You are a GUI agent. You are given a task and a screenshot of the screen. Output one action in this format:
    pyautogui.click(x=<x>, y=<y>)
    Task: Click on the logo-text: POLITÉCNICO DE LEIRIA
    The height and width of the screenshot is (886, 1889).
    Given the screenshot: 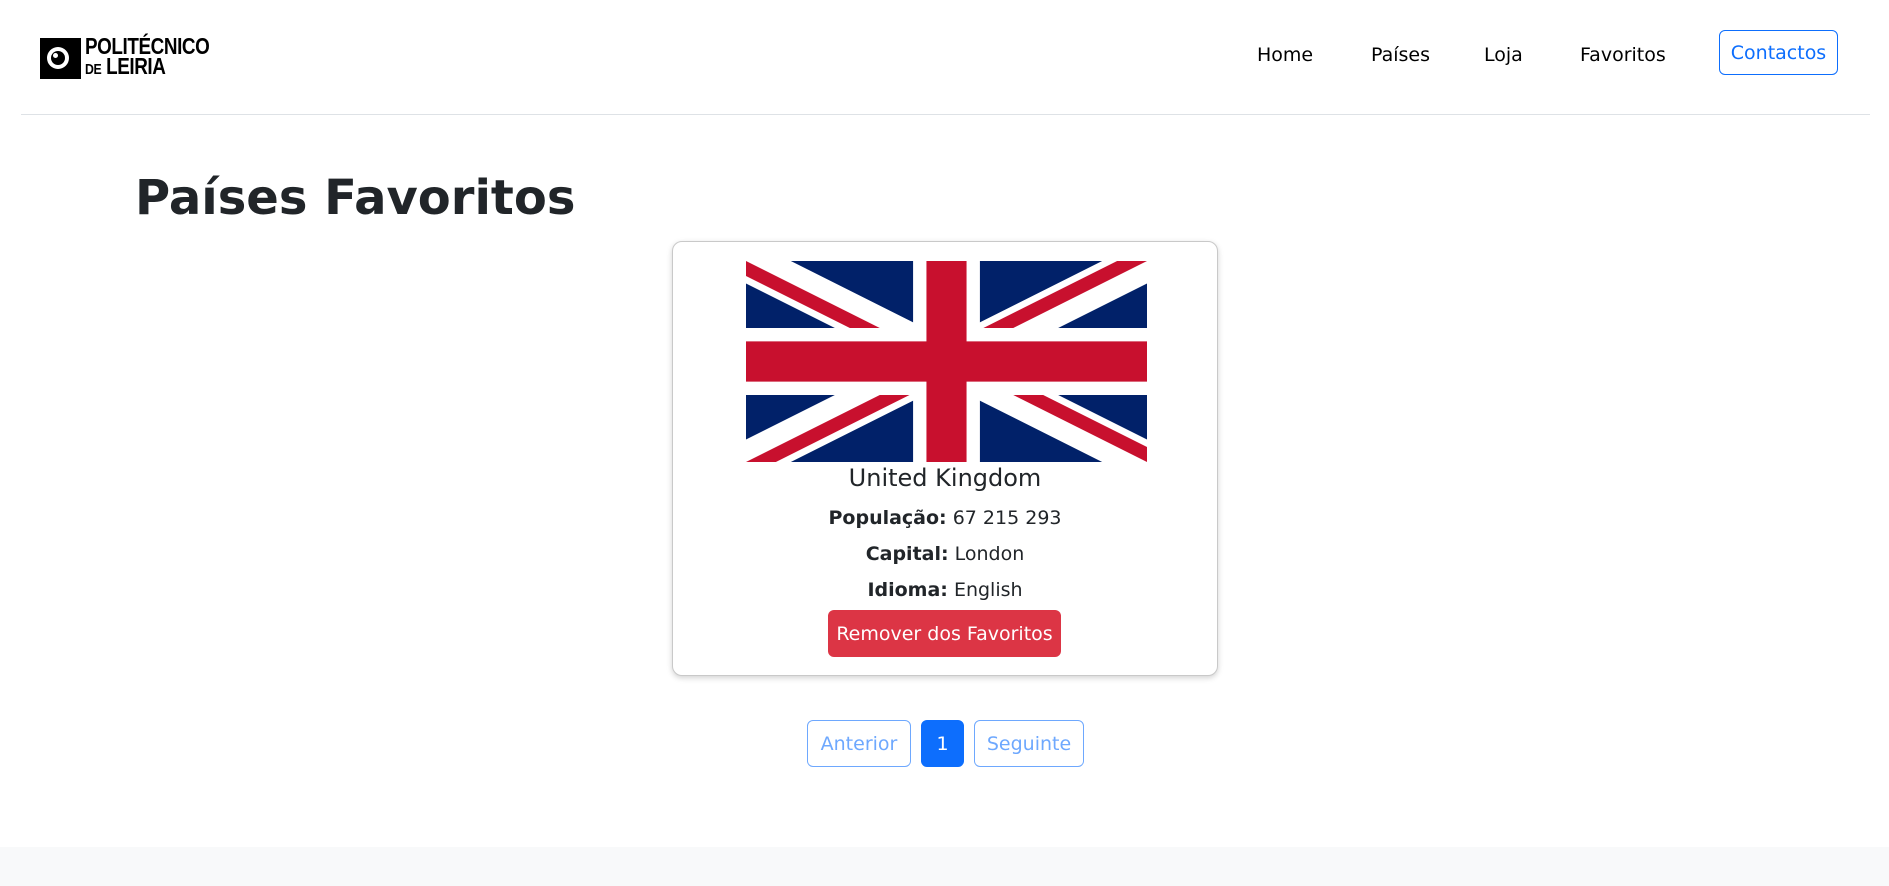 What is the action you would take?
    pyautogui.click(x=147, y=57)
    